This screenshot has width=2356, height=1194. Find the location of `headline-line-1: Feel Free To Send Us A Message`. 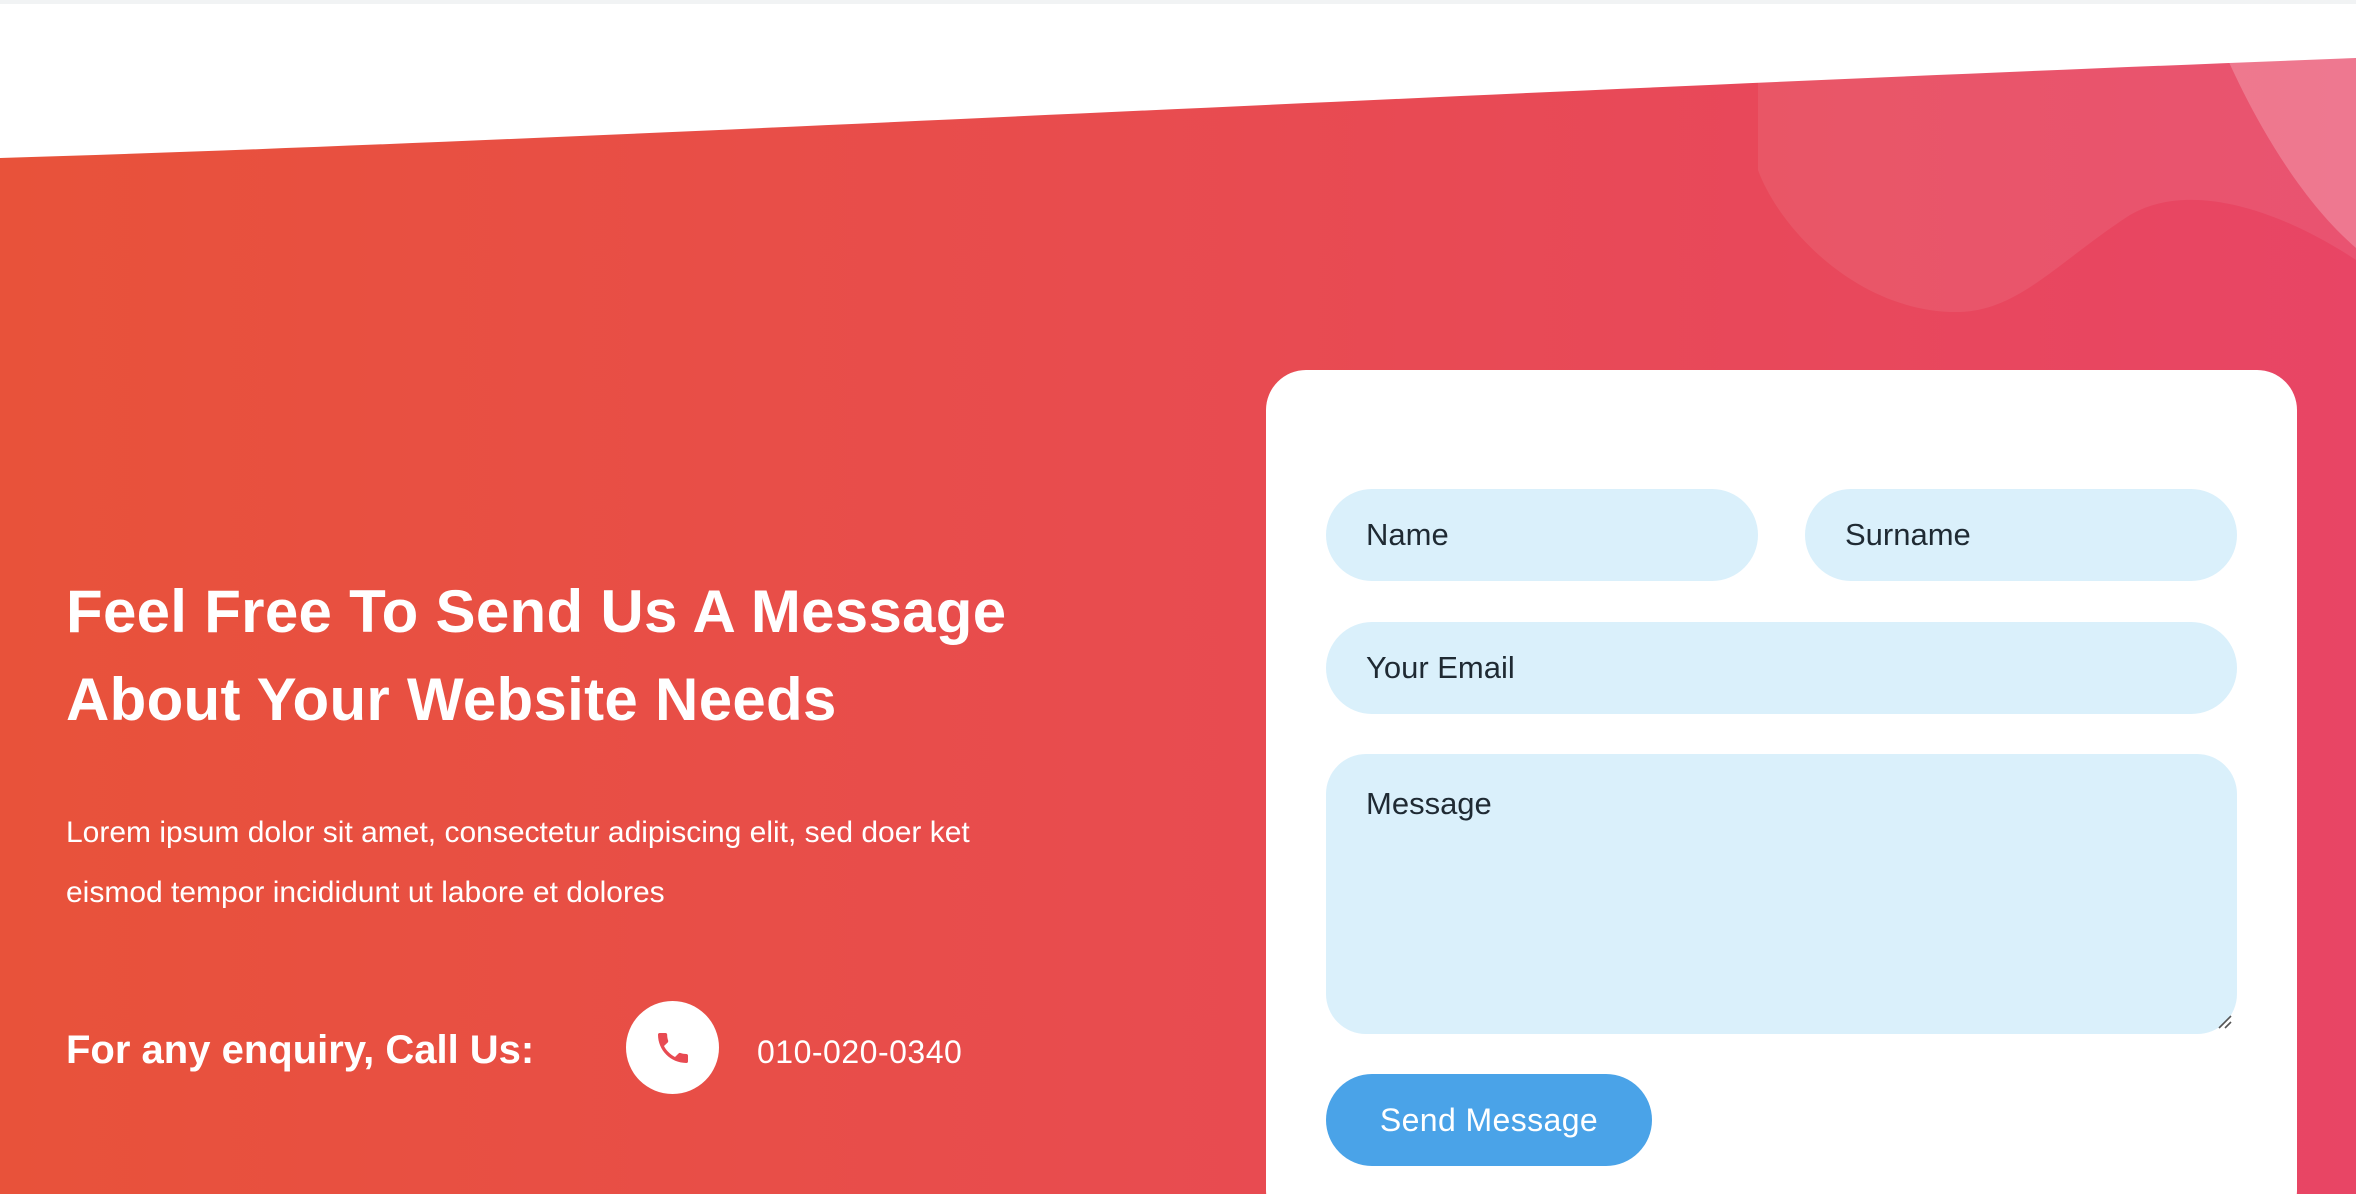

headline-line-1: Feel Free To Send Us A Message is located at coordinates (536, 611).